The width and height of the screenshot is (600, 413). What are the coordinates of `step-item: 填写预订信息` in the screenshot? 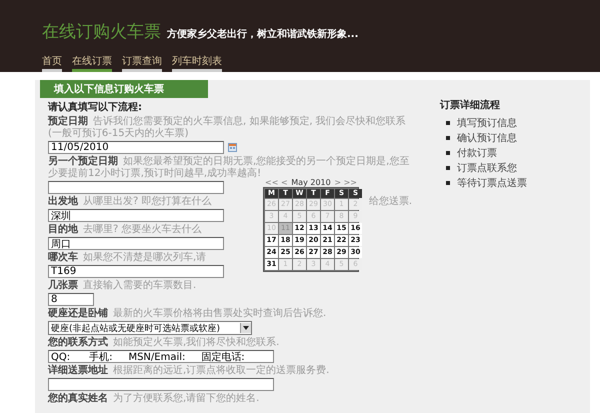 It's located at (487, 123).